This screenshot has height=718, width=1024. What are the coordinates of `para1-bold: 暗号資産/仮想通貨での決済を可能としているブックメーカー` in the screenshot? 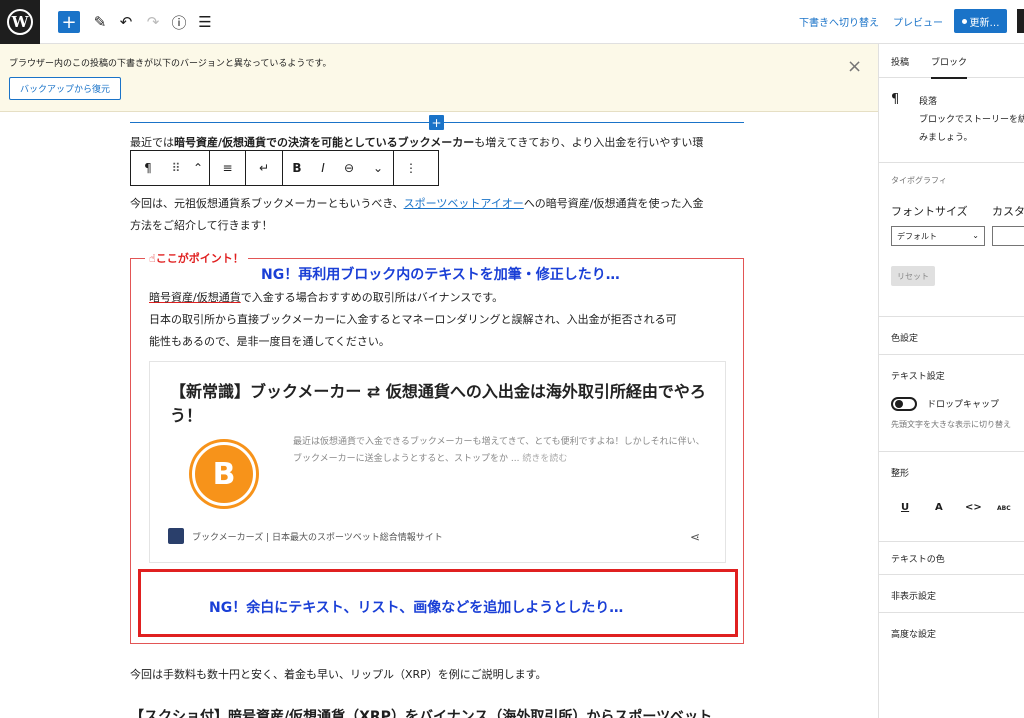 It's located at (324, 142).